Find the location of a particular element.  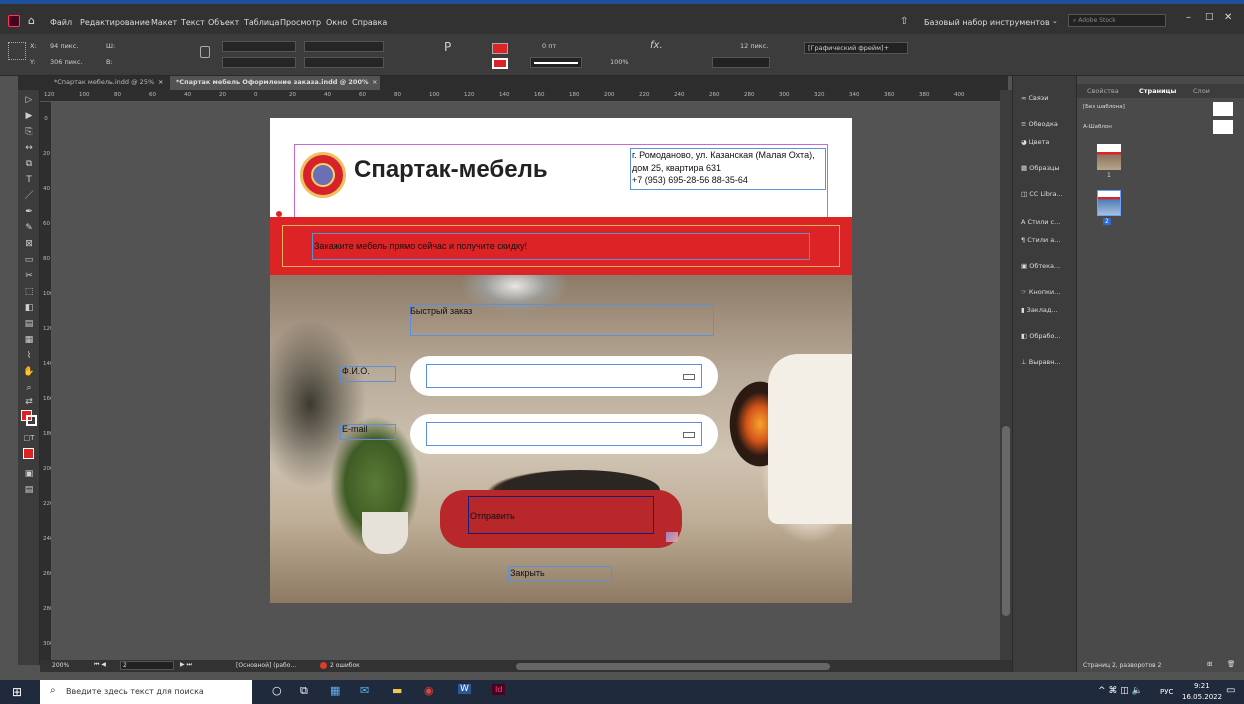

share-icon: ⇧ is located at coordinates (904, 21).